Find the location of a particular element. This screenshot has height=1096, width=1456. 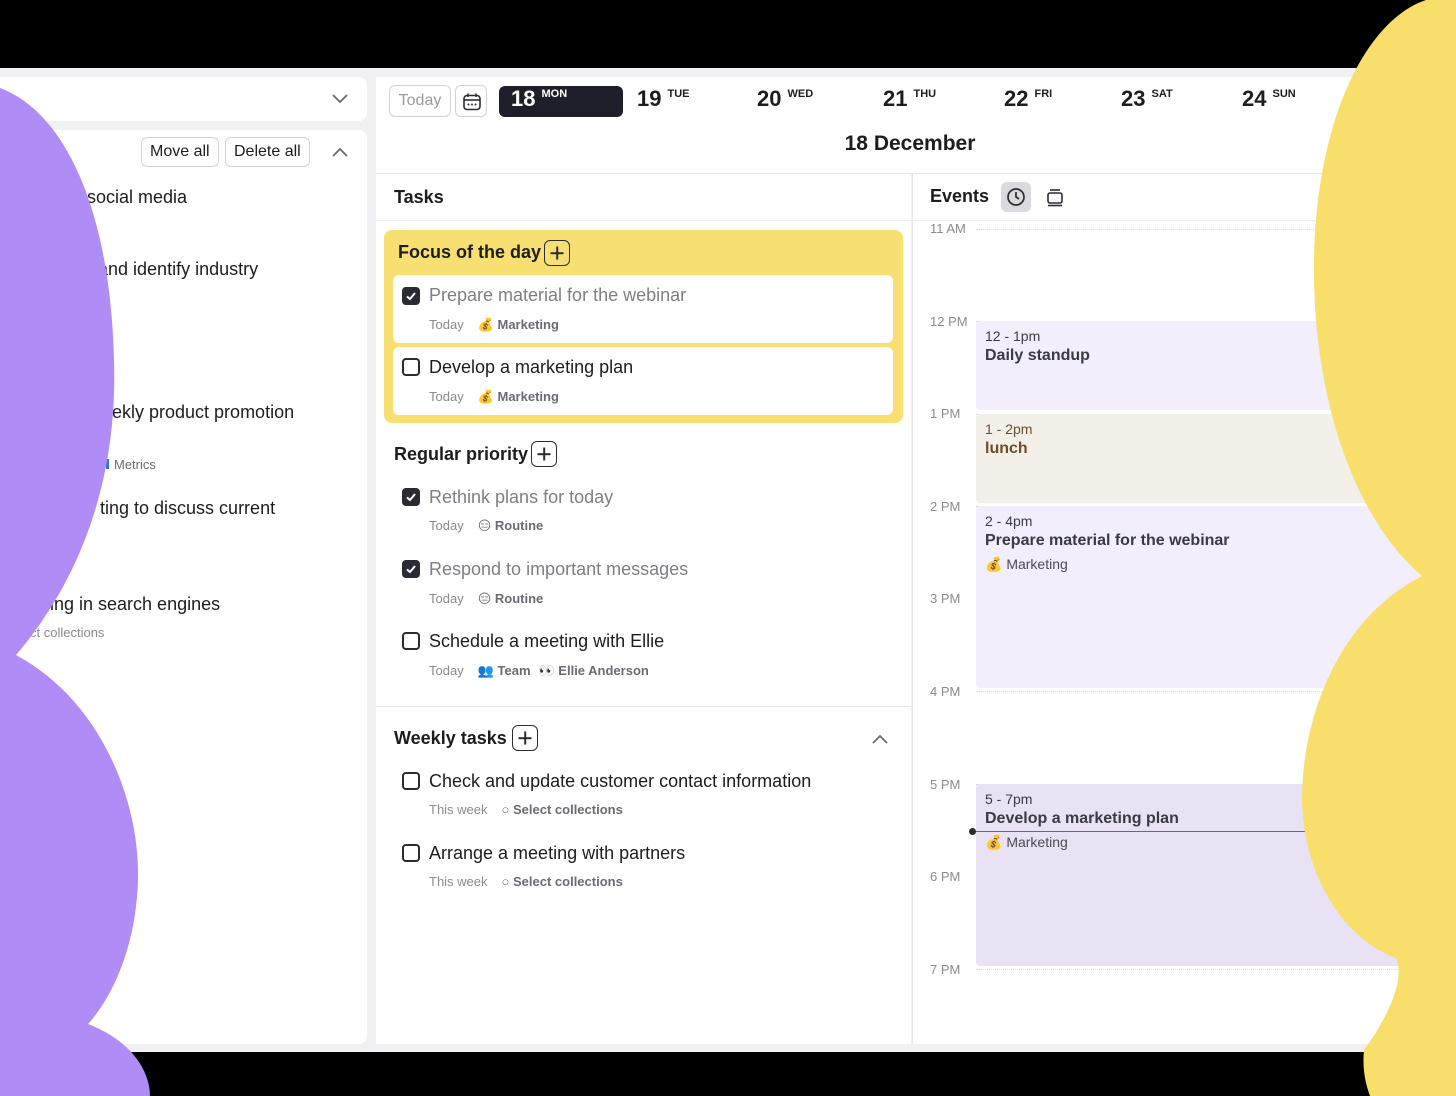

hour-label: 1 PM is located at coordinates (945, 413).